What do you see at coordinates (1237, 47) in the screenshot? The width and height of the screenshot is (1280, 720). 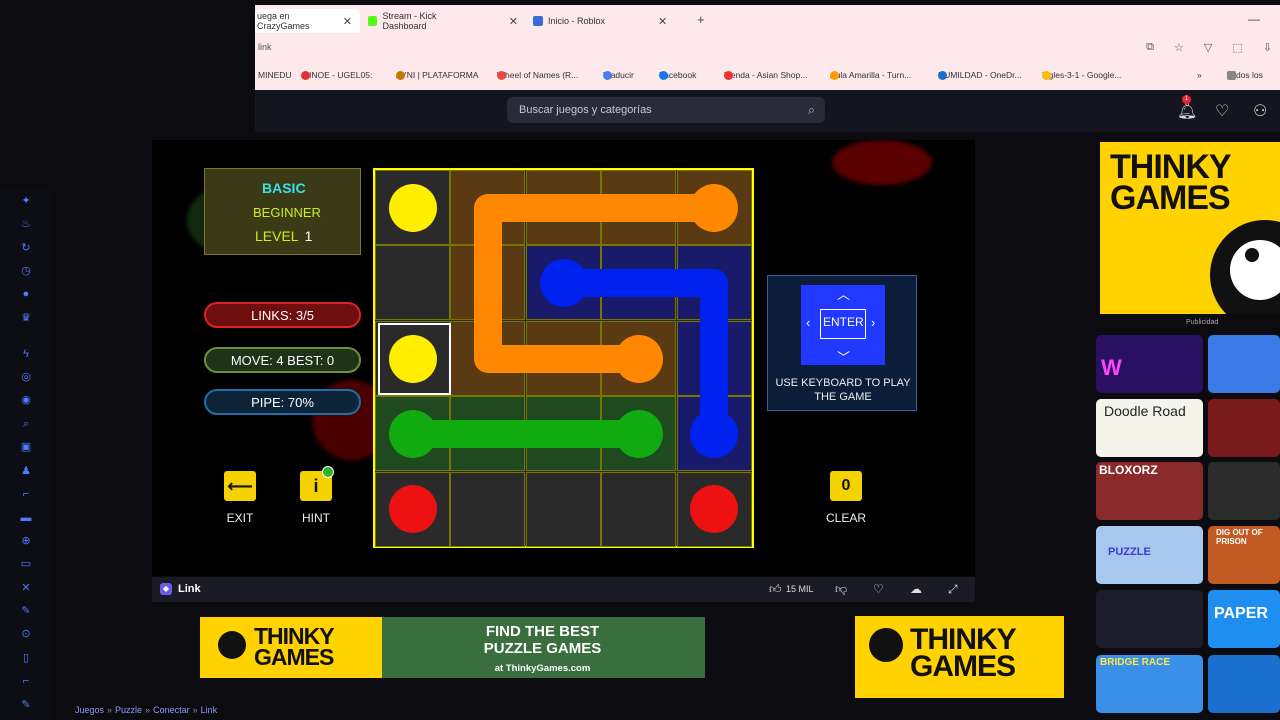 I see `extensions-icon: ⬚` at bounding box center [1237, 47].